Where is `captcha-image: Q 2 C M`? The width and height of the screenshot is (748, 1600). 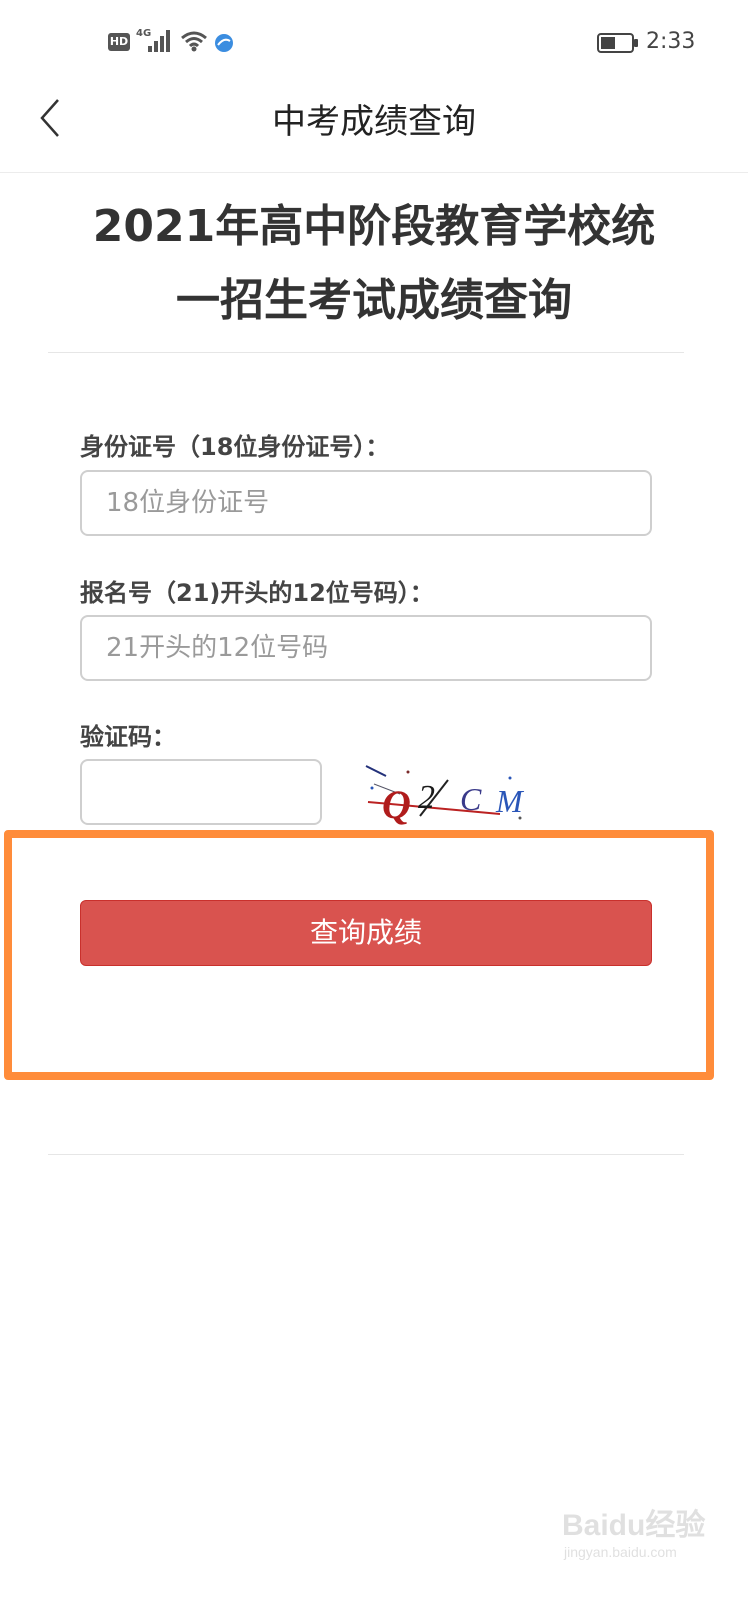 captcha-image: Q 2 C M is located at coordinates (444, 794).